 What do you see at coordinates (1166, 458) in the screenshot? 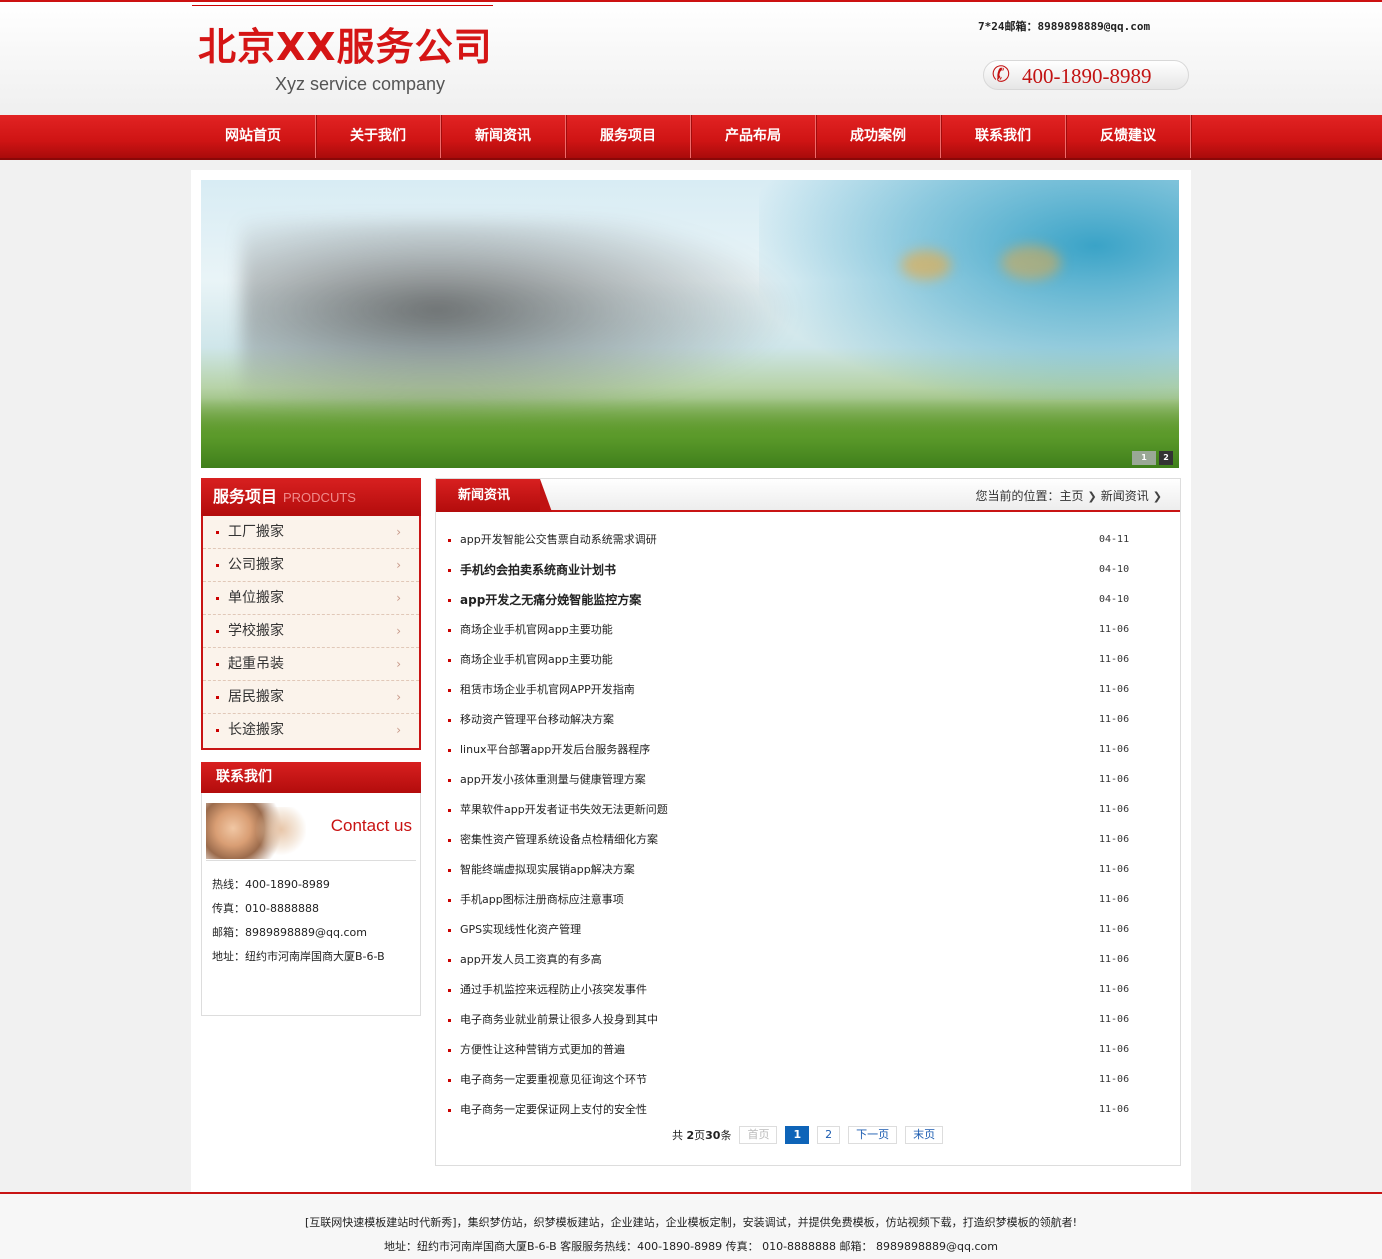
I see `slide-dot-2: 2` at bounding box center [1166, 458].